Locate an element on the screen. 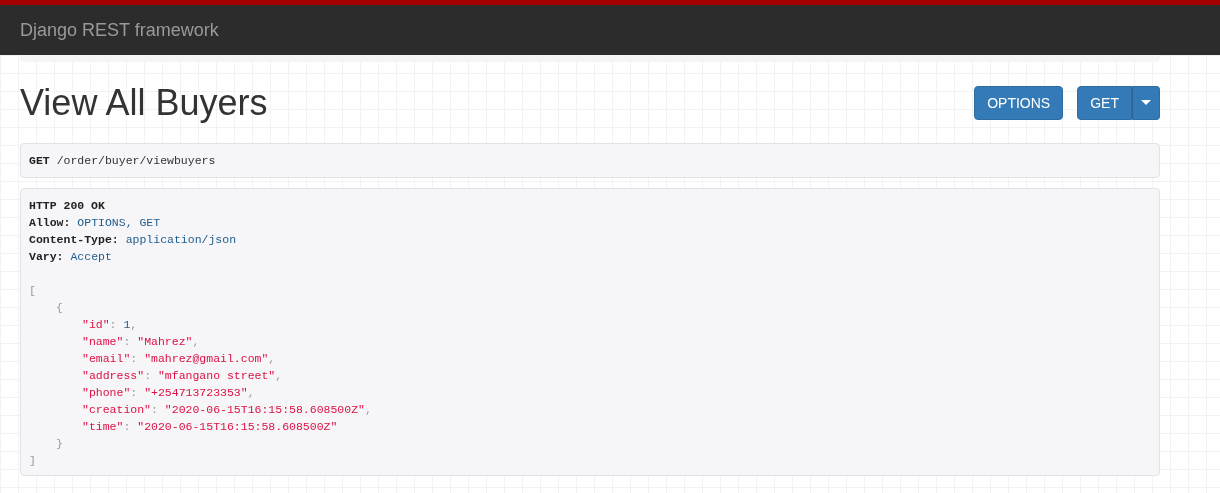 The height and width of the screenshot is (493, 1220). options-button: OPTIONS is located at coordinates (1019, 102).